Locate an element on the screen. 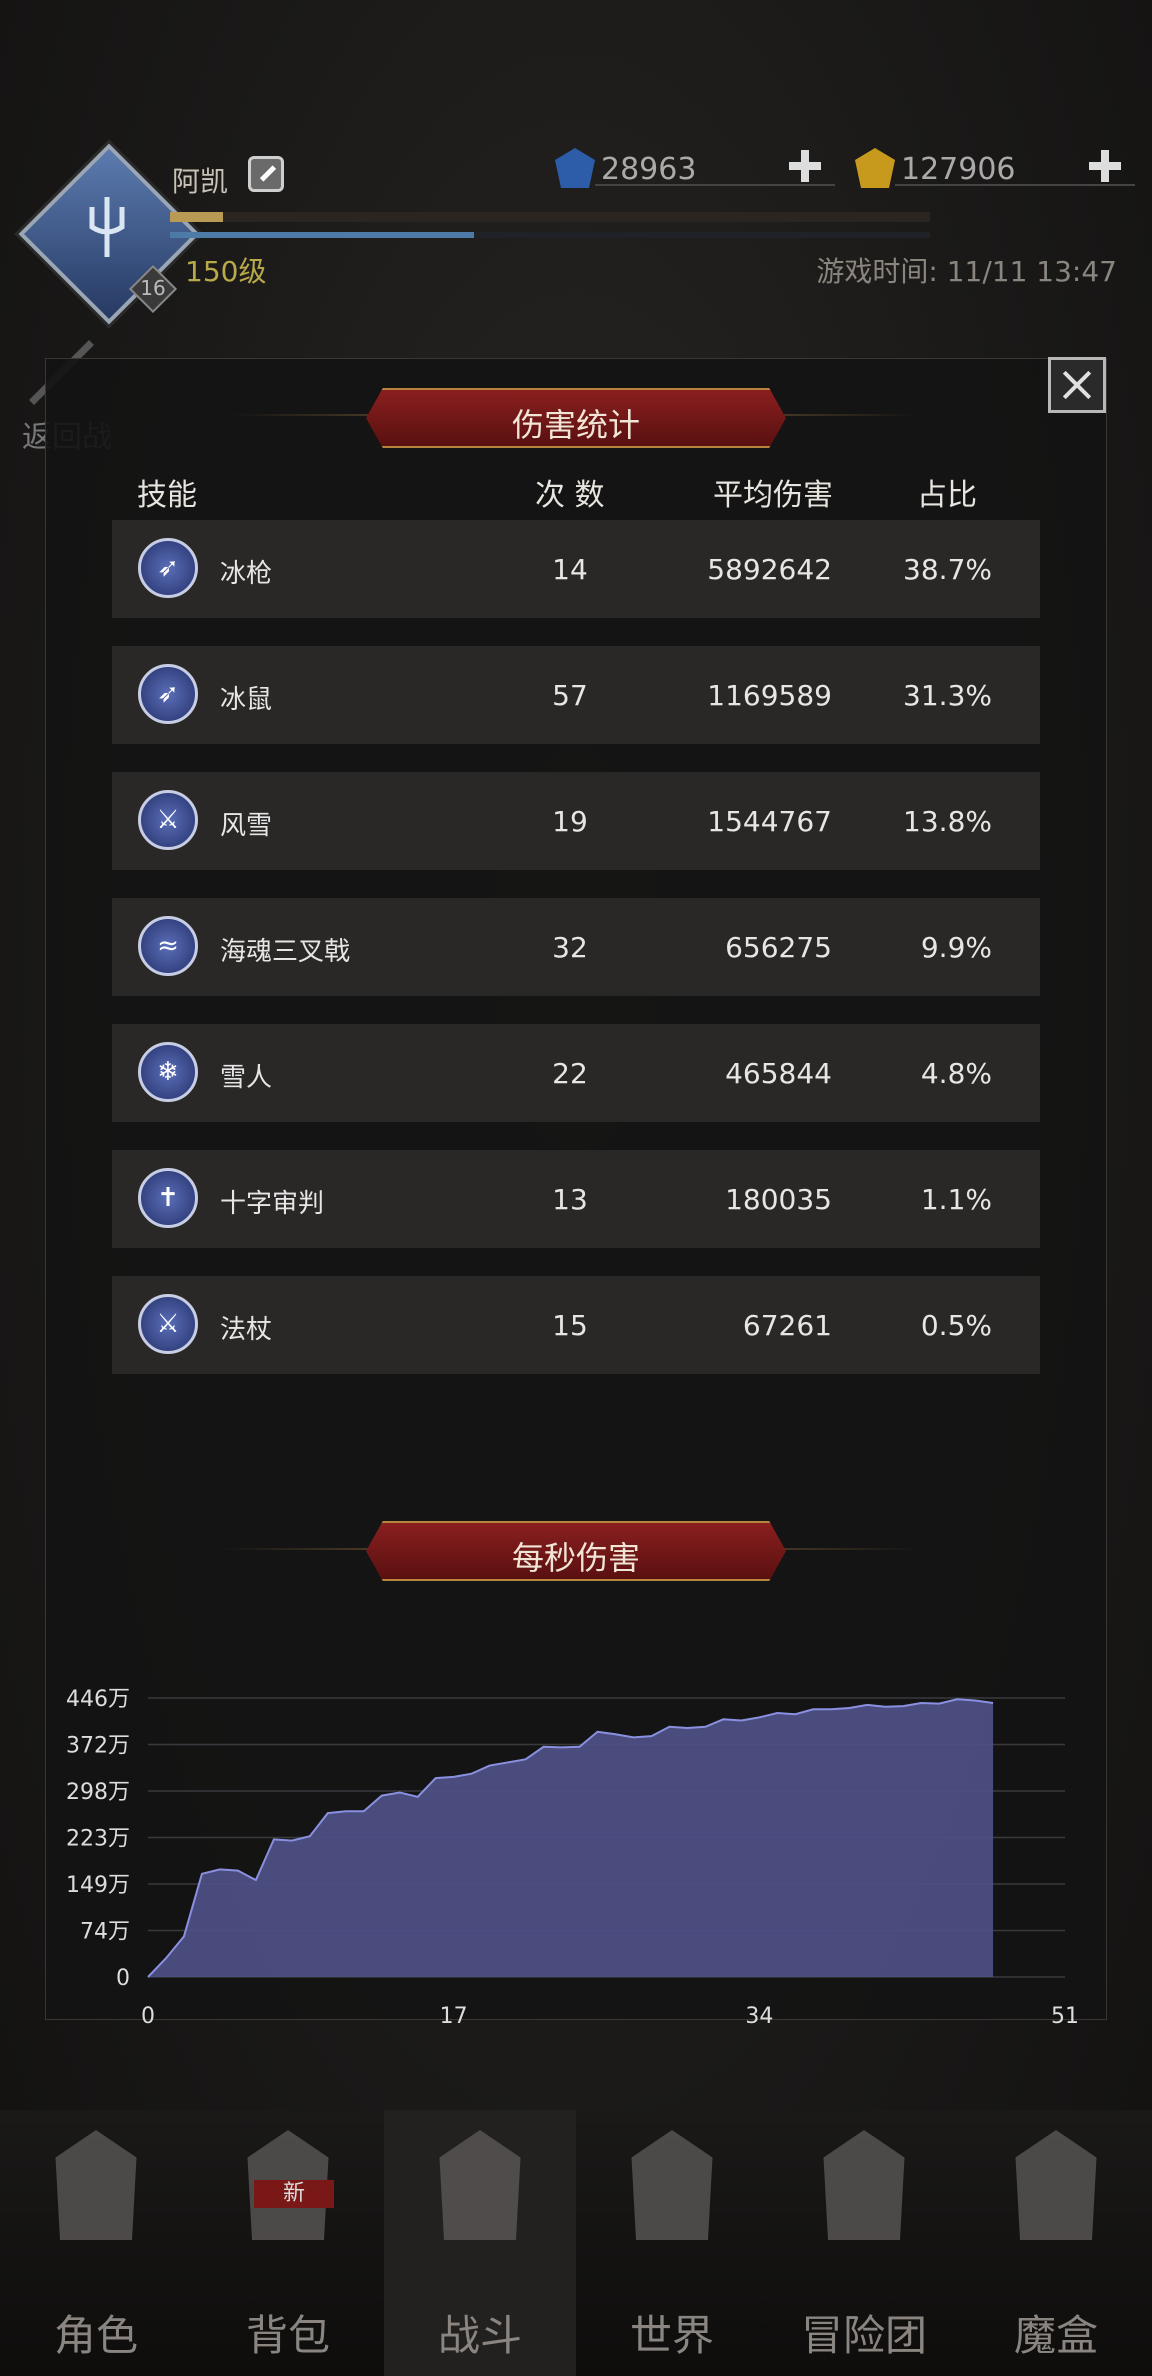 The image size is (1152, 2376). skill-name: 法杖 is located at coordinates (246, 1330).